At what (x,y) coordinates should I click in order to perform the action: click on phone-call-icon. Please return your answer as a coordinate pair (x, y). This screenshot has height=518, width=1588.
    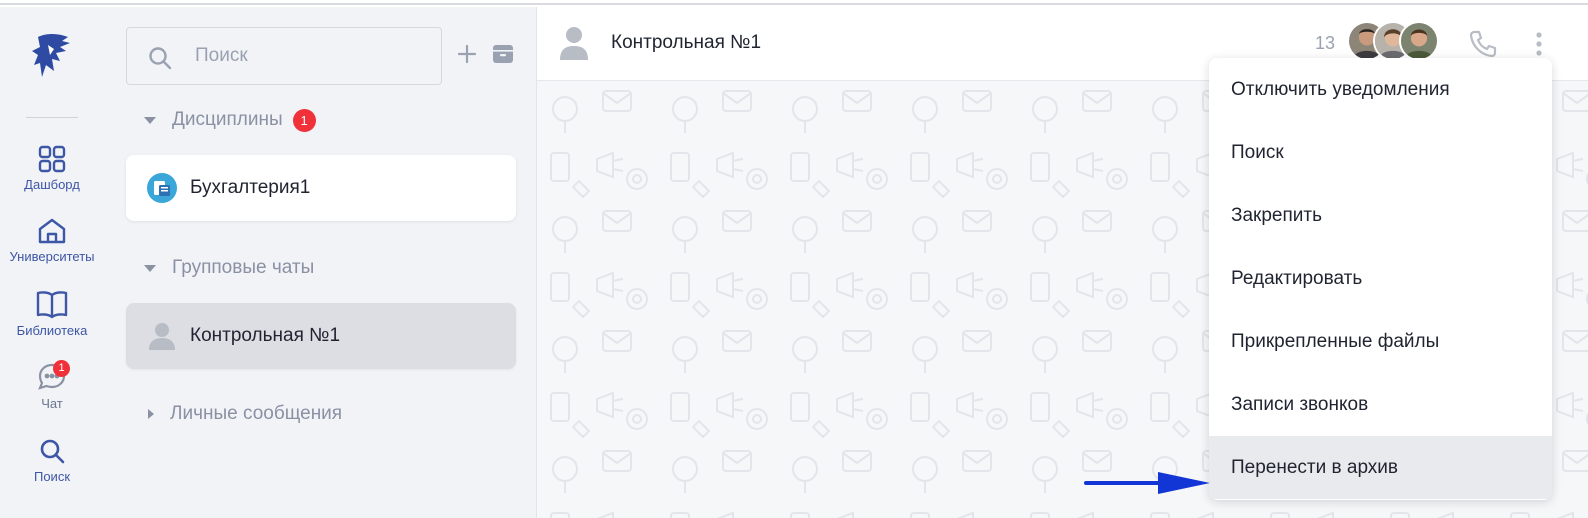
    Looking at the image, I should click on (1483, 44).